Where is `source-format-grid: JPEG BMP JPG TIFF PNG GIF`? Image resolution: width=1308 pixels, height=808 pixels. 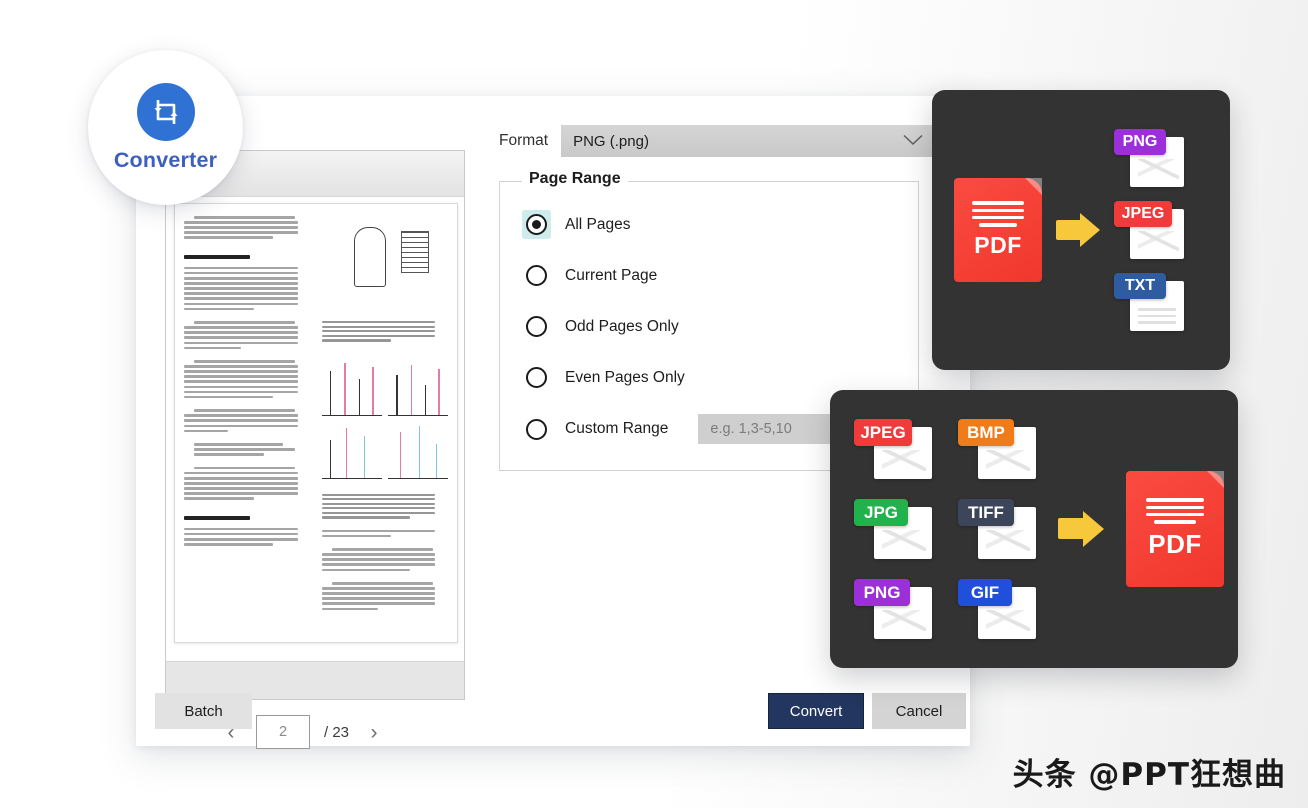
source-format-grid: JPEG BMP JPG TIFF PNG GIF is located at coordinates (945, 529).